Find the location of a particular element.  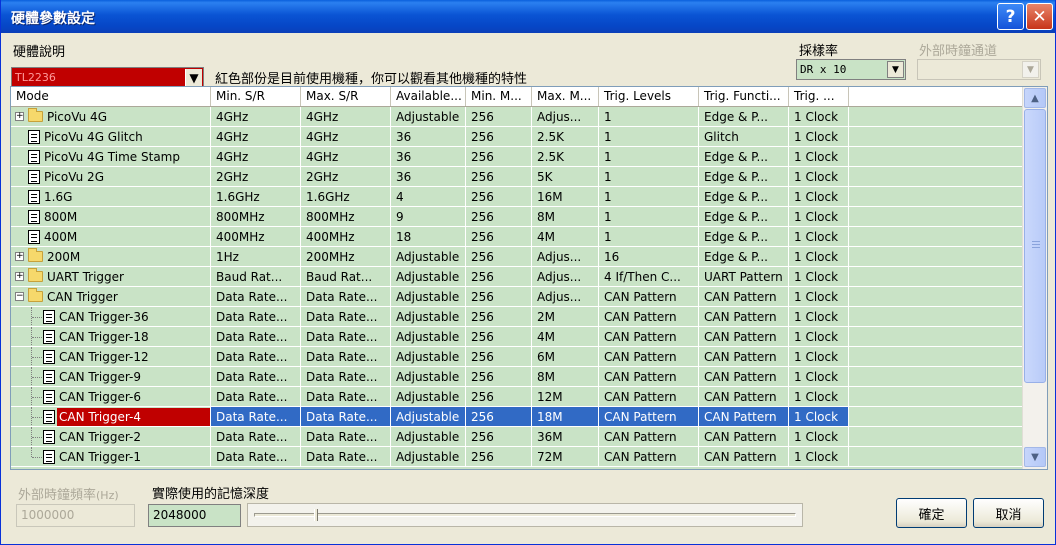

memory-depth-slider is located at coordinates (525, 515).